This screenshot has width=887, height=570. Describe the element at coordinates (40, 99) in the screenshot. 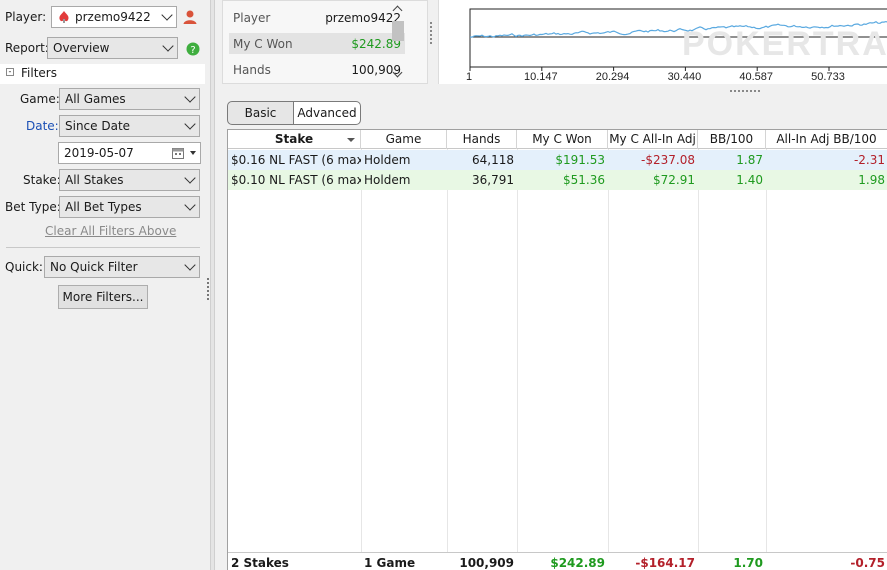

I see `game-label: Game:` at that location.